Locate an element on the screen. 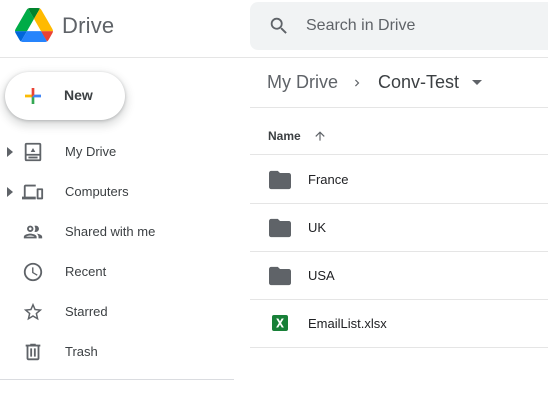 The image size is (548, 400). sidebar-item-starred: Starred is located at coordinates (116, 312).